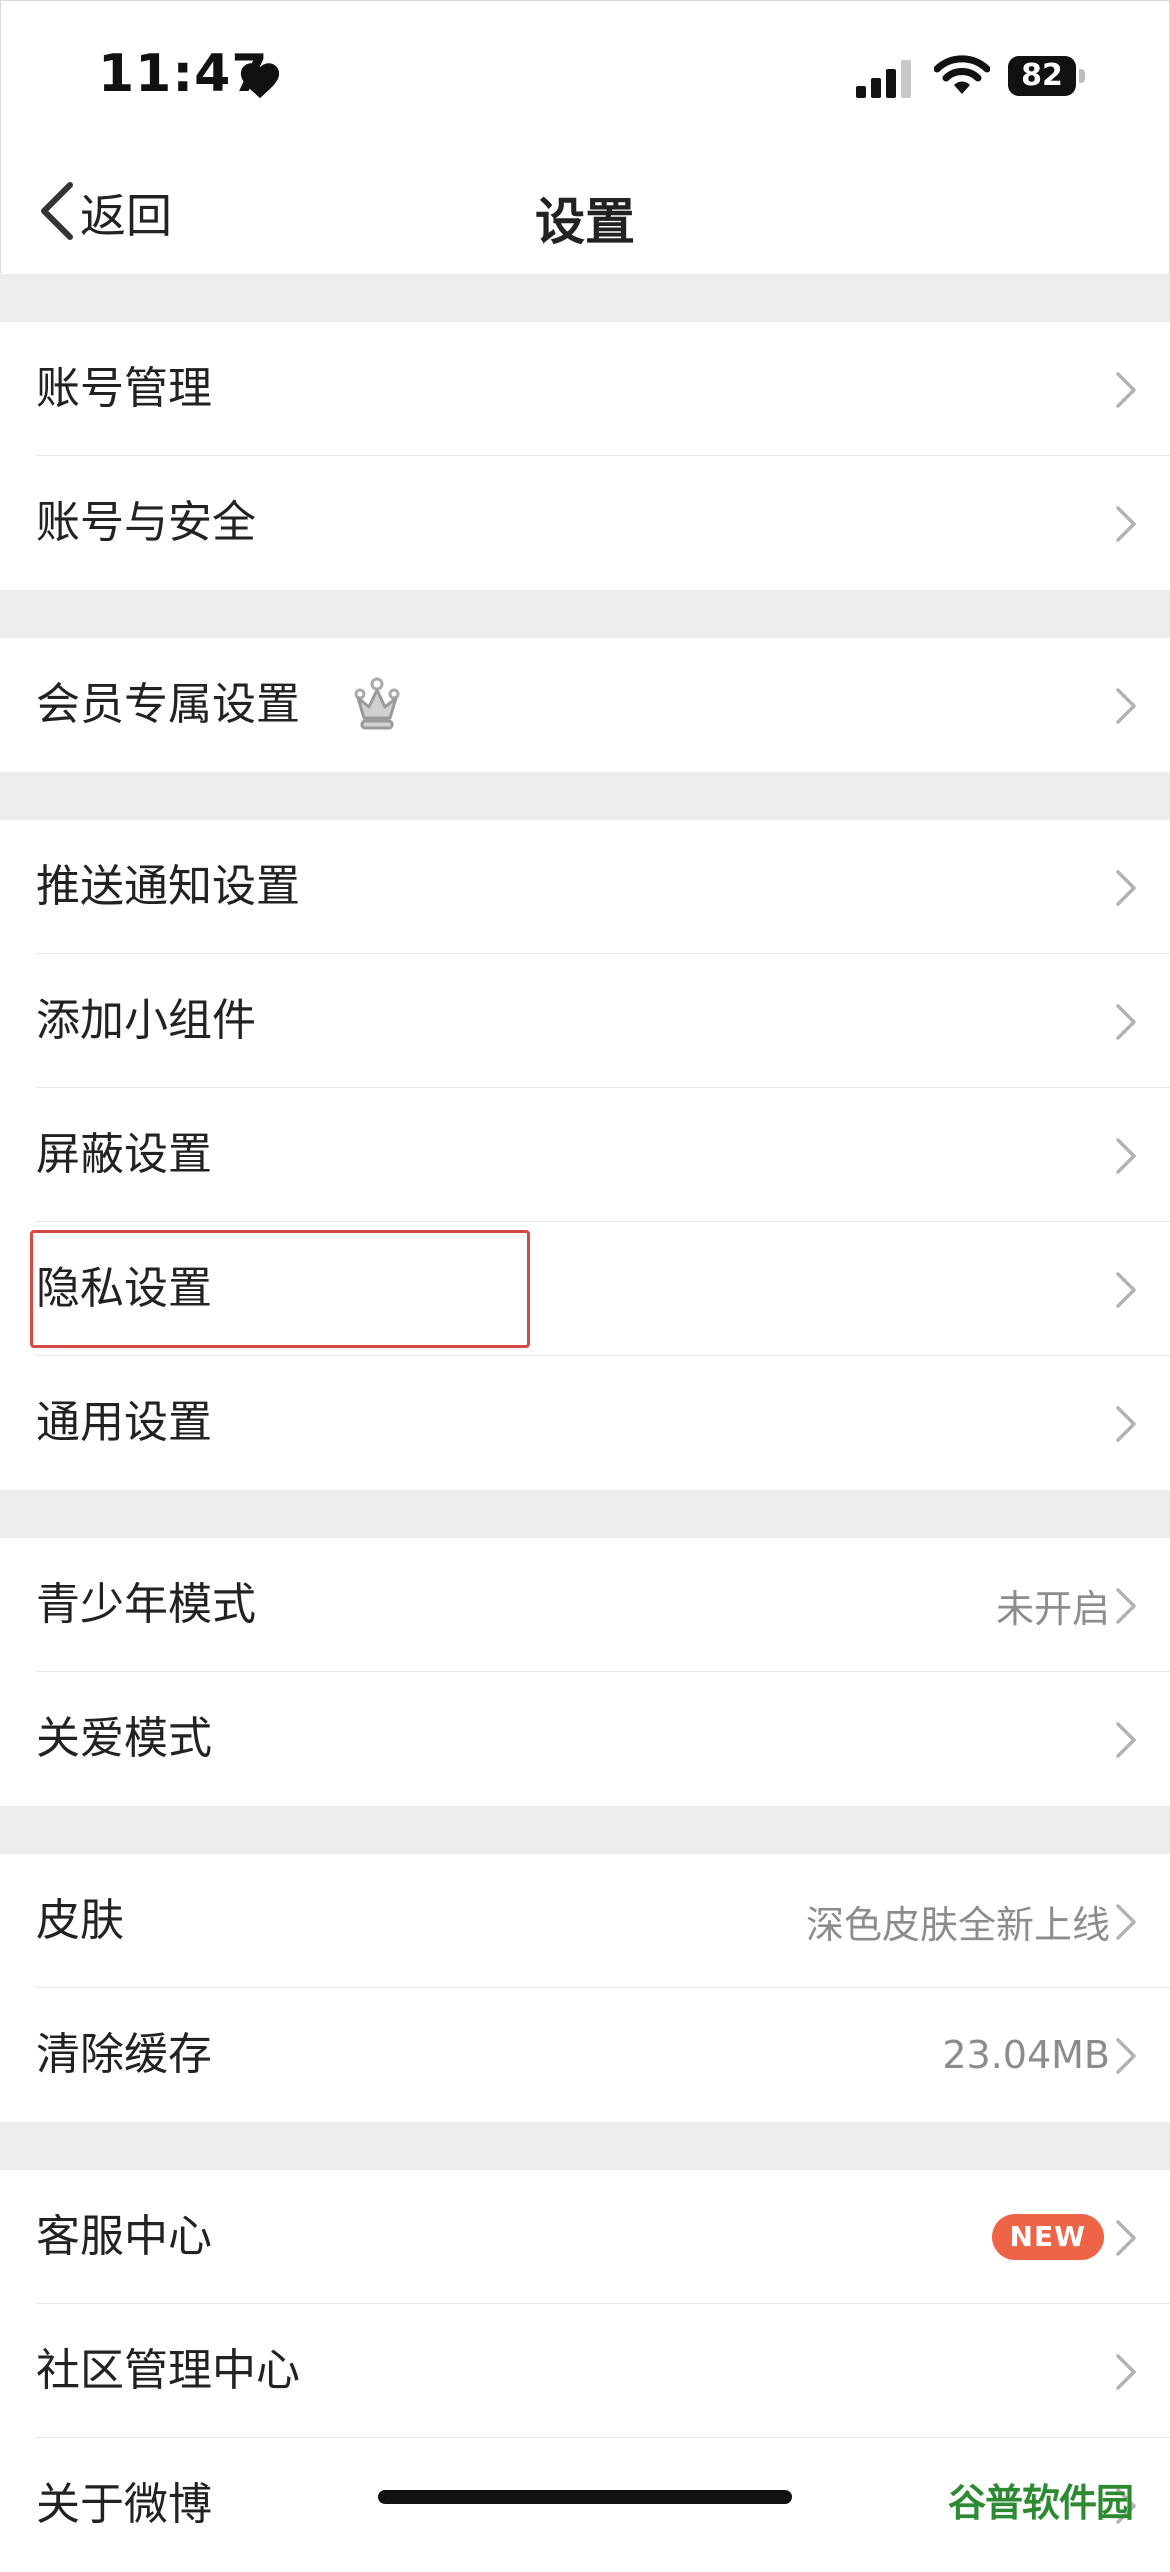  Describe the element at coordinates (585, 887) in the screenshot. I see `settings-row-push-notifications: 推送通知设置` at that location.